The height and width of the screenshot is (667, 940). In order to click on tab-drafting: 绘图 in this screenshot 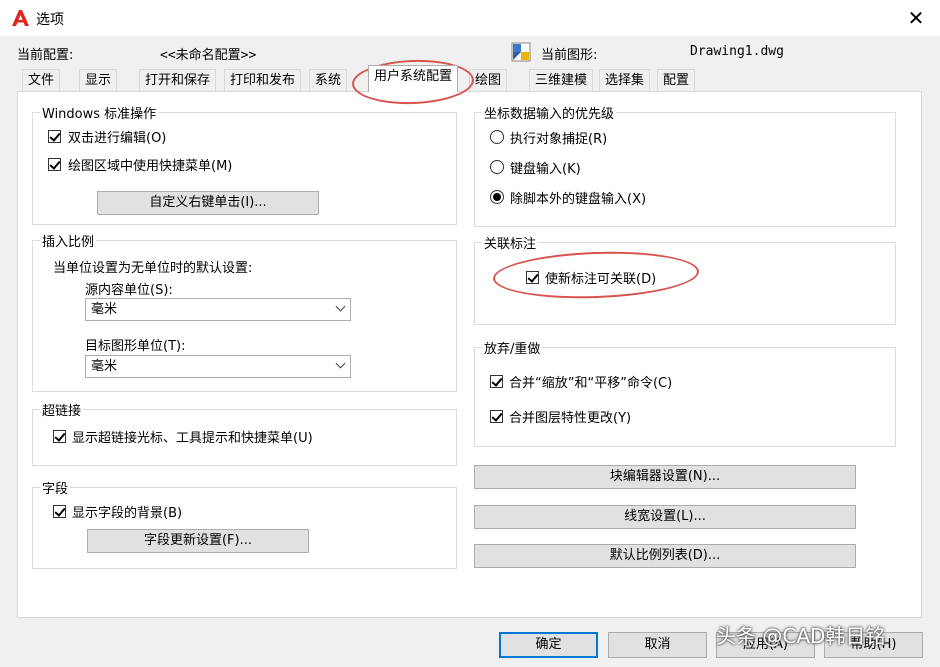, I will do `click(488, 80)`.